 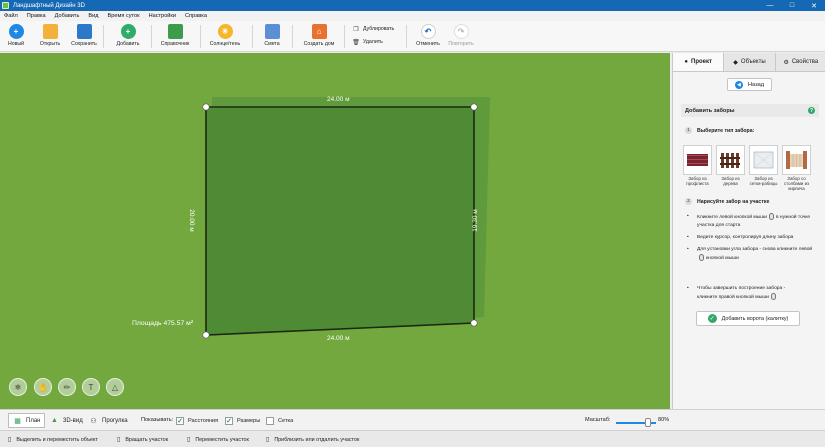 What do you see at coordinates (54, 420) in the screenshot?
I see `tree-3d-icon: ▲` at bounding box center [54, 420].